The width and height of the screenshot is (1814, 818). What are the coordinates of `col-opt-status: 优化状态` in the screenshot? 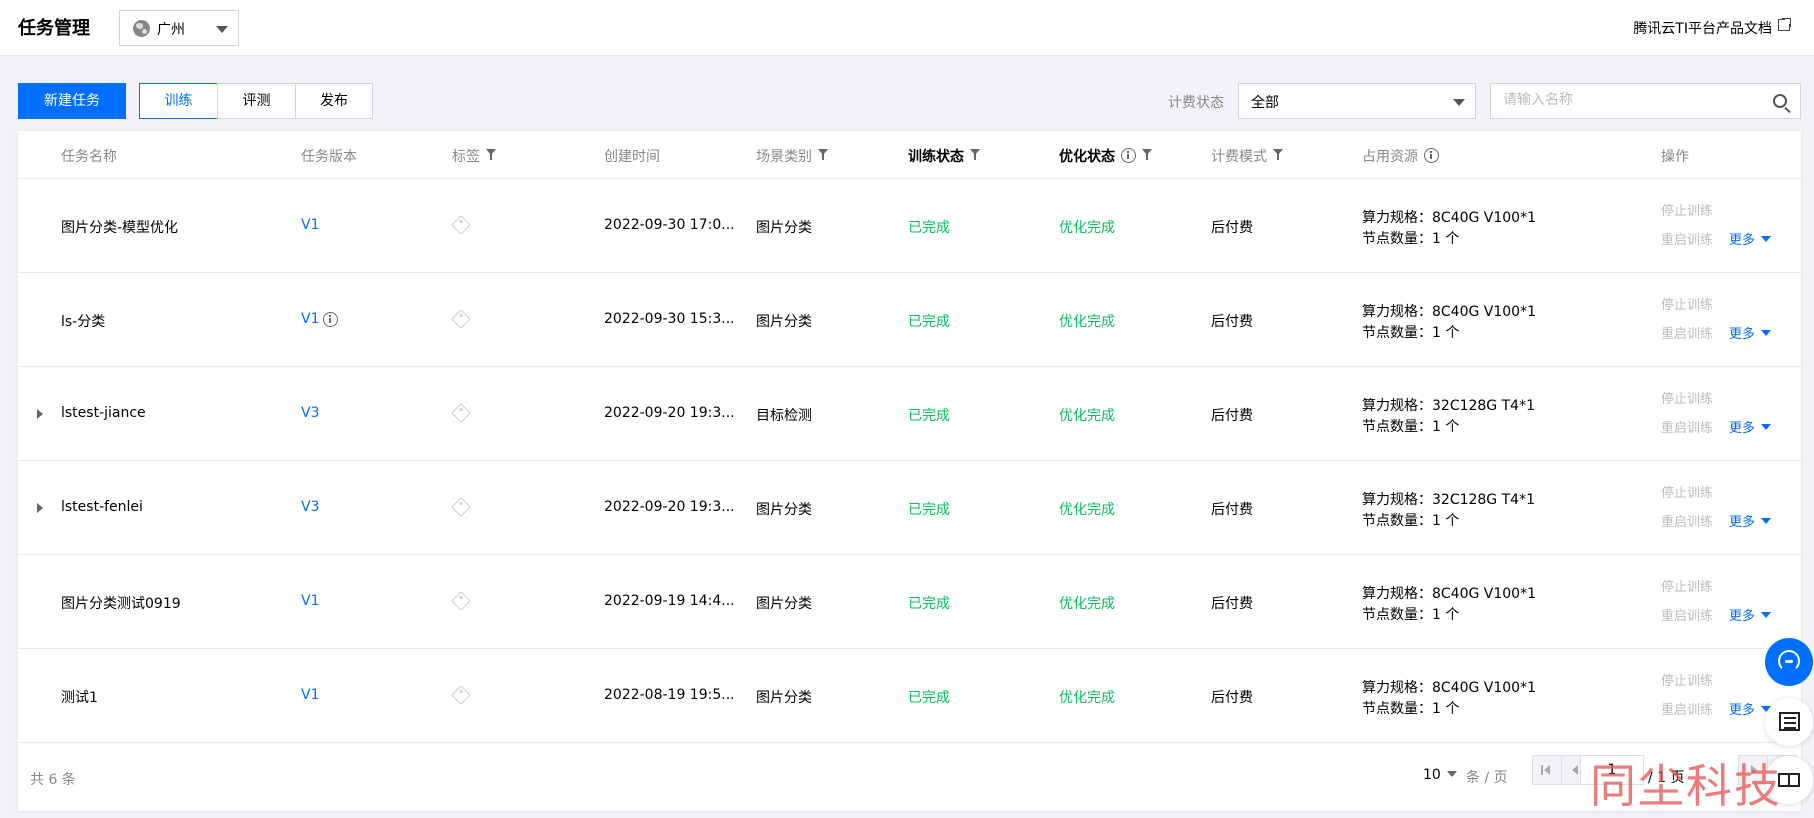 It's located at (1105, 156).